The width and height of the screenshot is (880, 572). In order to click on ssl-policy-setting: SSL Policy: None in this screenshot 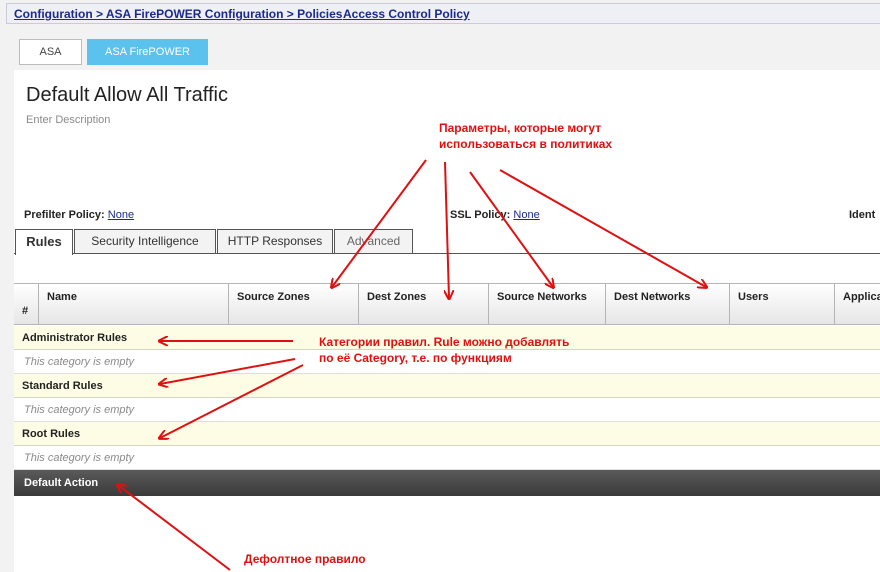, I will do `click(495, 215)`.